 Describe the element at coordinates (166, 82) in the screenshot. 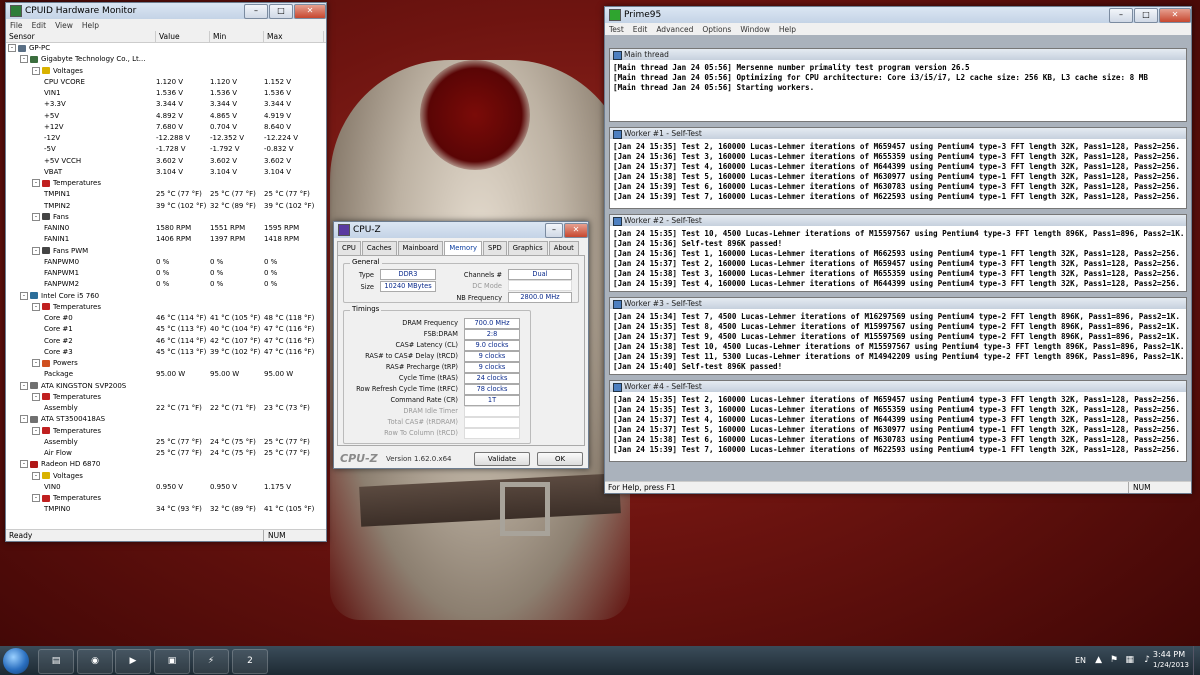

I see `sensor-row: CPU VCORE 1.120 V 1.120 V 1.152 V` at that location.